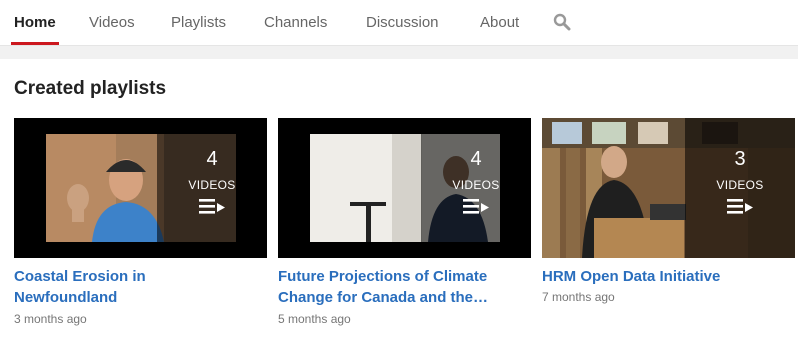 This screenshot has width=798, height=339. I want to click on tab-videos: Videos, so click(112, 22).